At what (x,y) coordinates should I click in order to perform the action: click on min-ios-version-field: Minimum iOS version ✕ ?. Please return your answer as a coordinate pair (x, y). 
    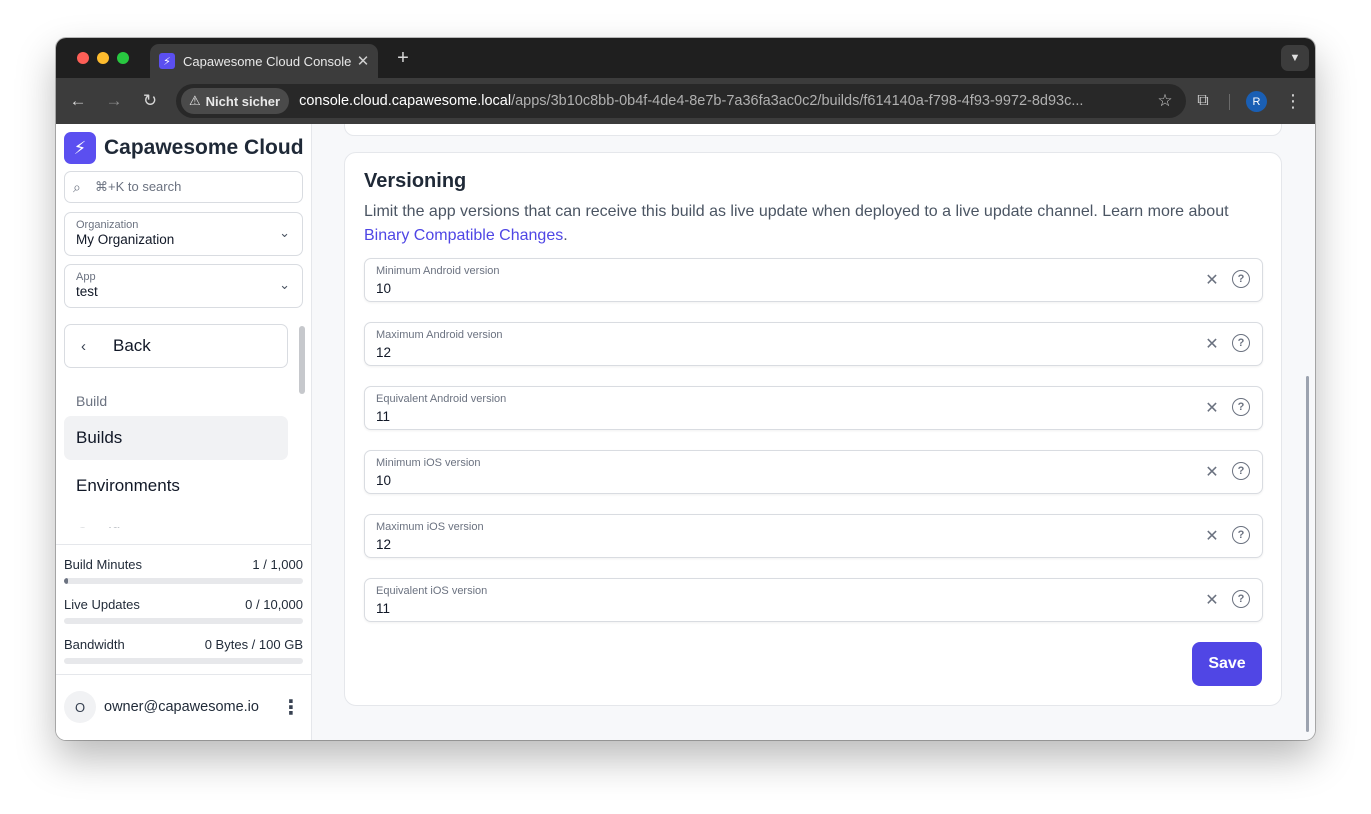
    Looking at the image, I should click on (813, 472).